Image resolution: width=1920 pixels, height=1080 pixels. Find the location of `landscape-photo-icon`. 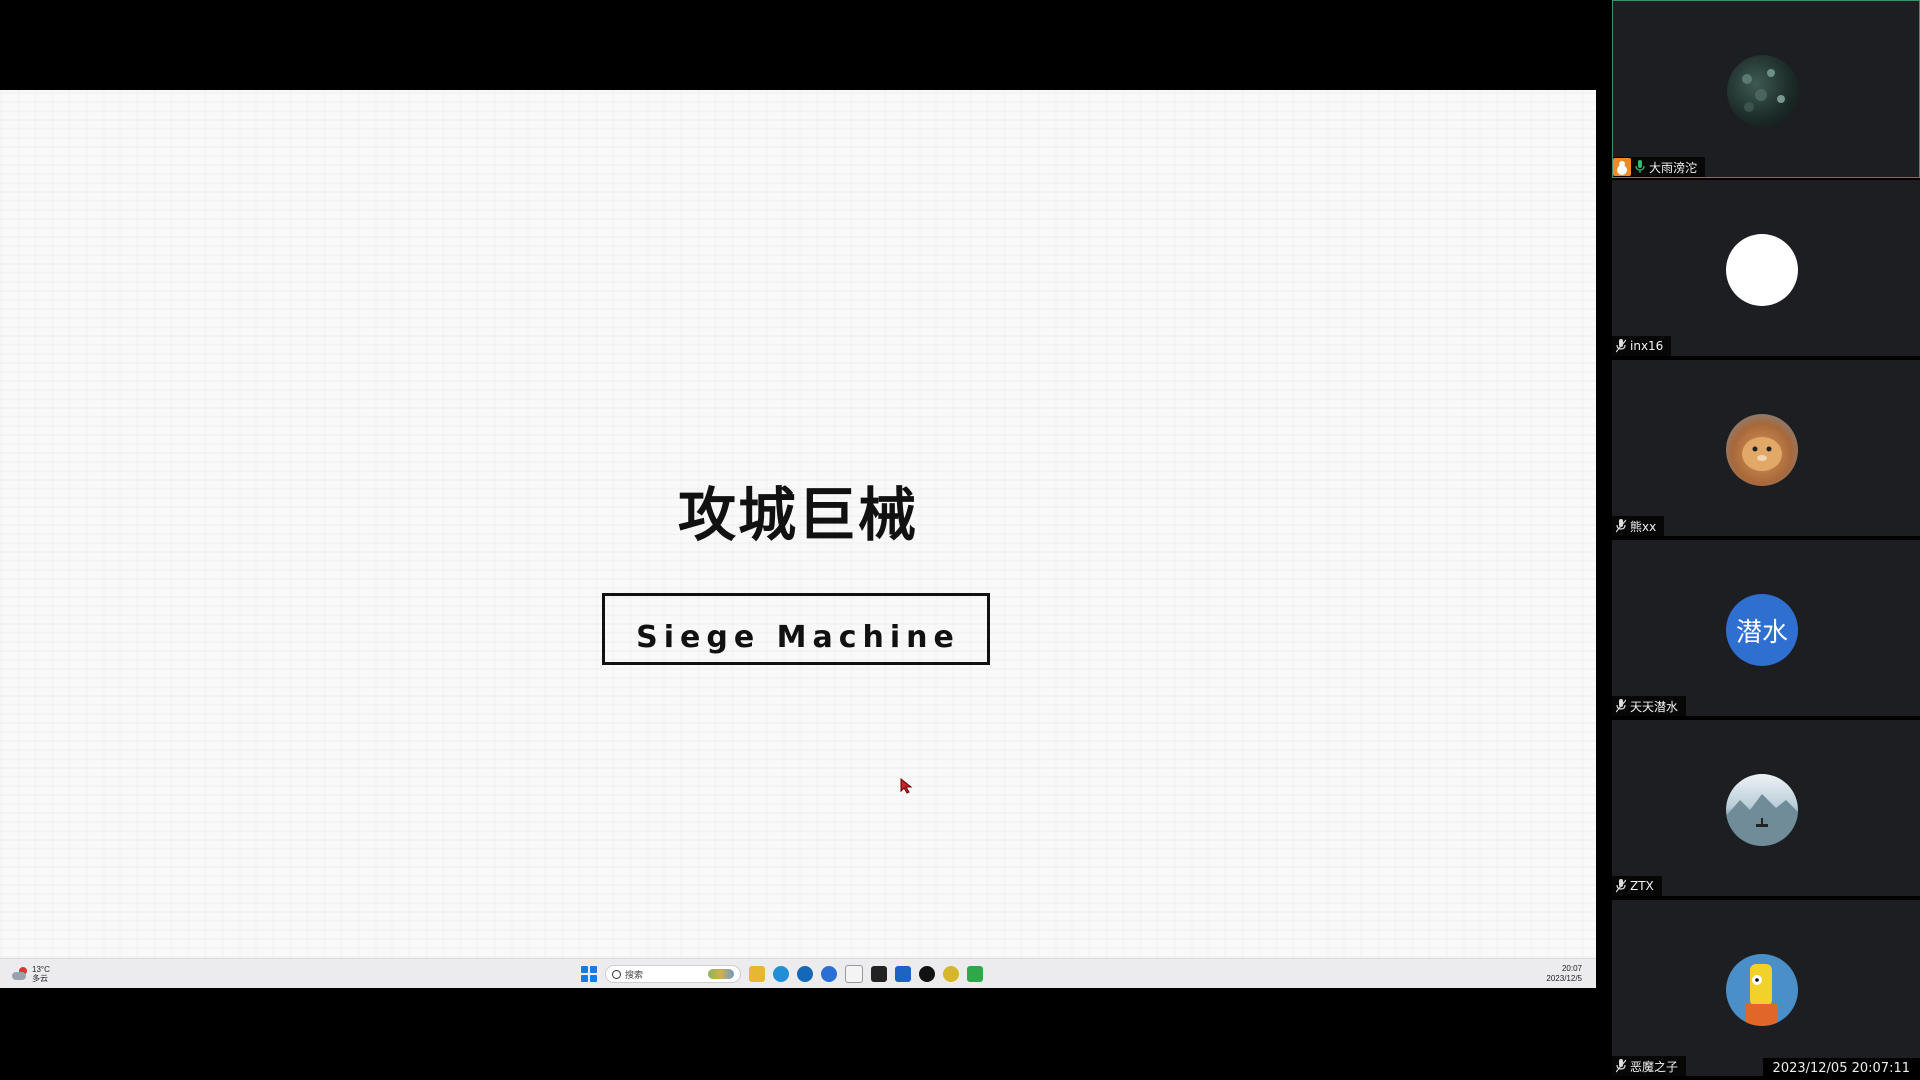

landscape-photo-icon is located at coordinates (1762, 820).